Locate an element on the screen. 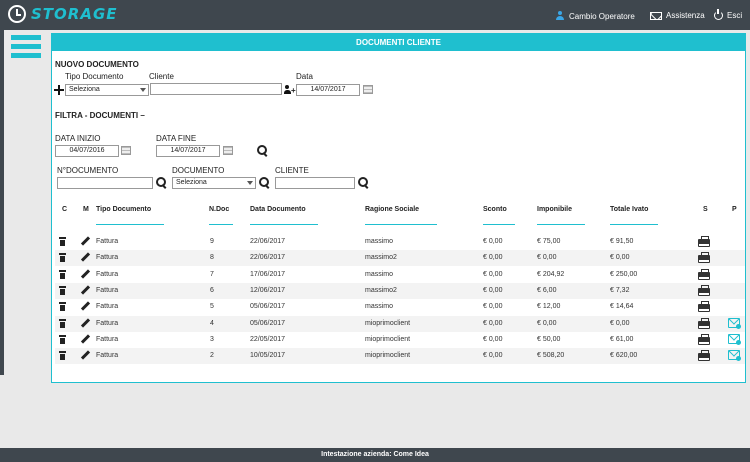 The height and width of the screenshot is (462, 750). cell-data: 10/05/2017 is located at coordinates (268, 356).